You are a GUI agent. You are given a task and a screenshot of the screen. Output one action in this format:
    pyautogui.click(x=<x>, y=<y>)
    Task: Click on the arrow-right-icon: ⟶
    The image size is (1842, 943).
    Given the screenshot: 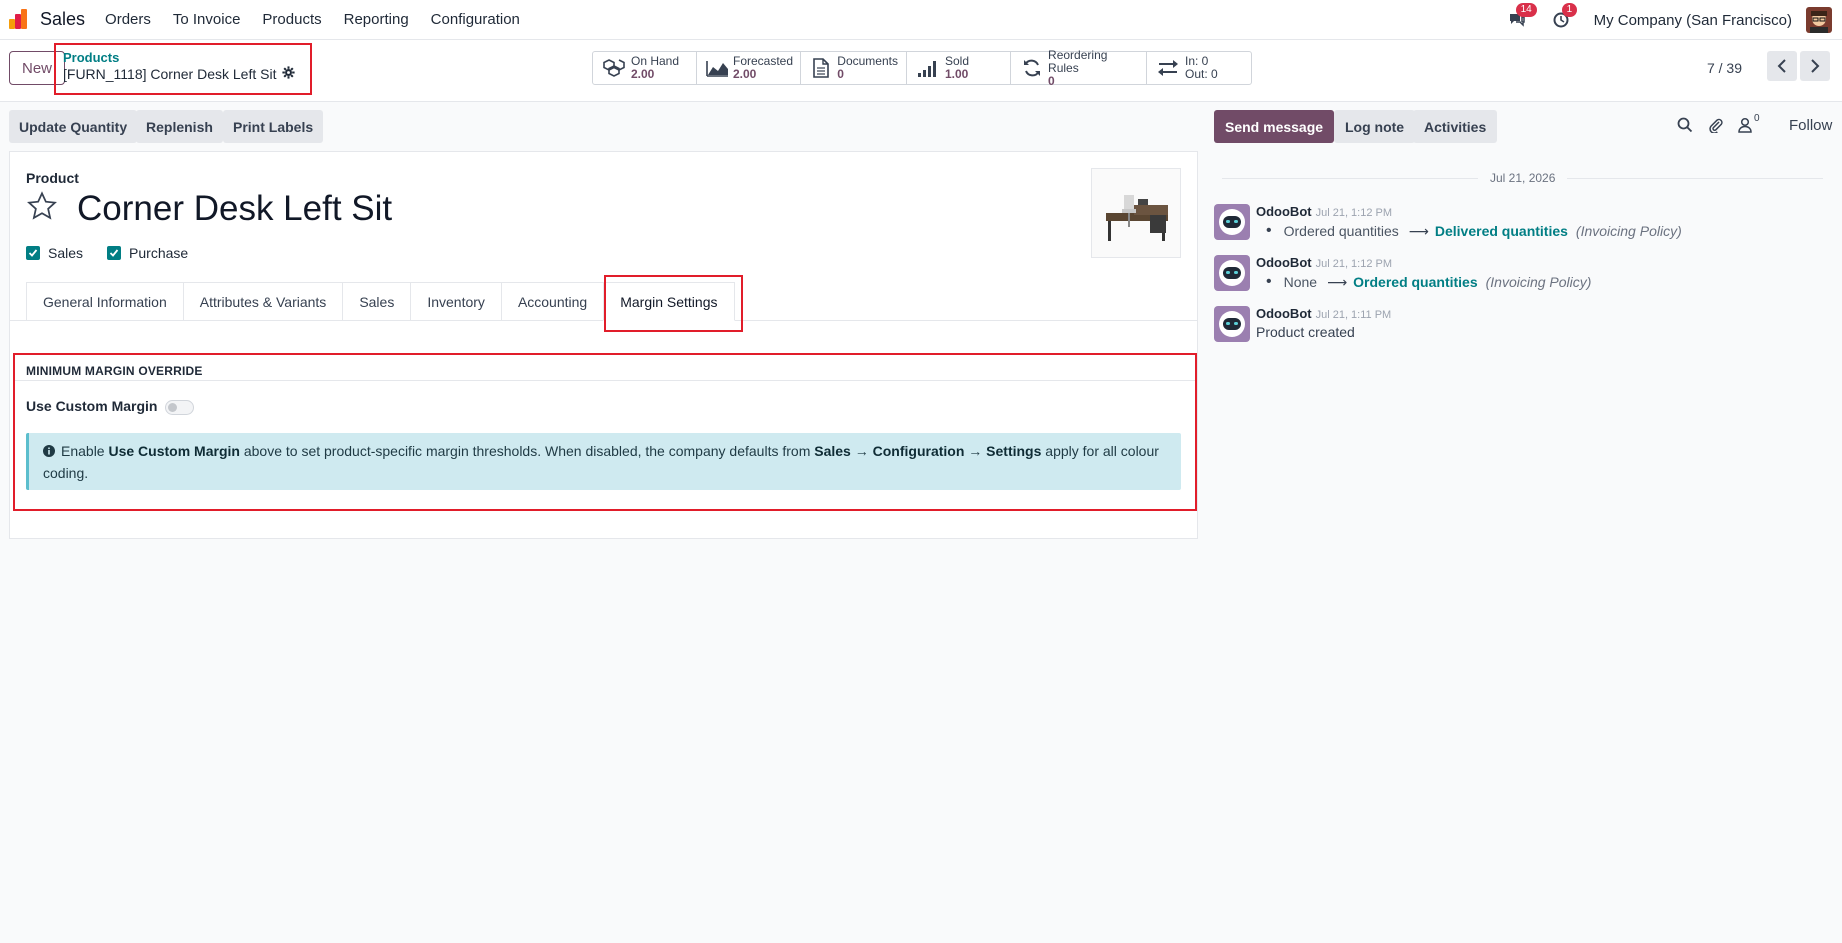 What is the action you would take?
    pyautogui.click(x=1337, y=281)
    